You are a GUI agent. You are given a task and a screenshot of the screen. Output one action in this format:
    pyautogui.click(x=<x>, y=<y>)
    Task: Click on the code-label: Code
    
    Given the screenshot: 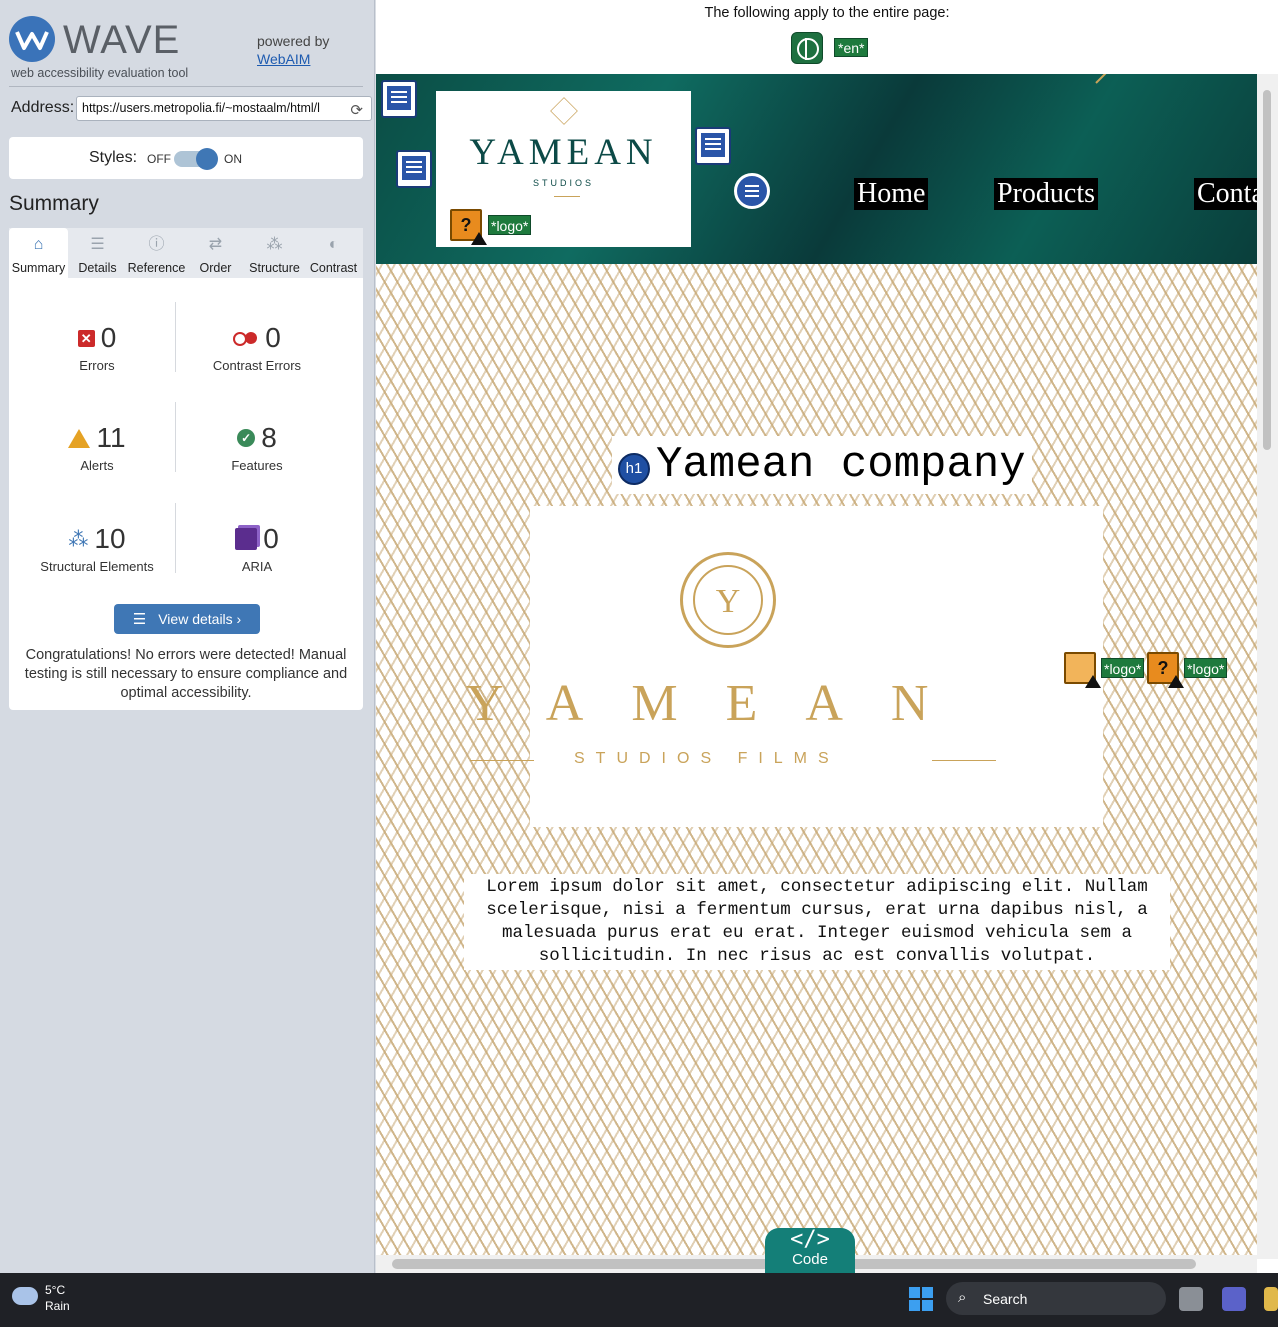 What is the action you would take?
    pyautogui.click(x=810, y=1259)
    